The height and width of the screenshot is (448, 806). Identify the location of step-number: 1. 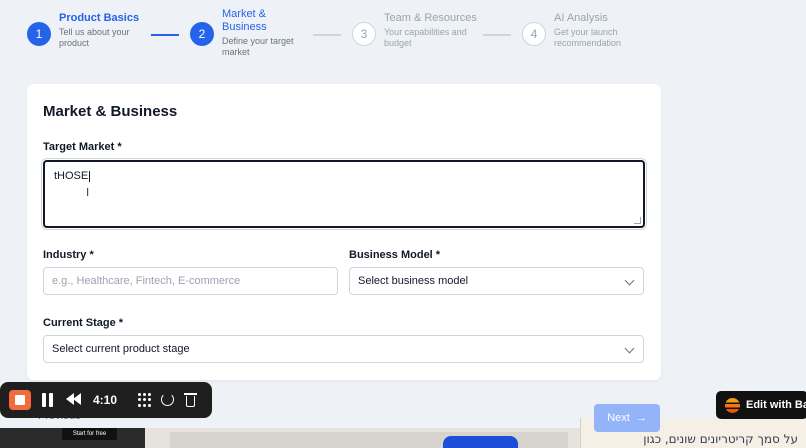
(39, 34).